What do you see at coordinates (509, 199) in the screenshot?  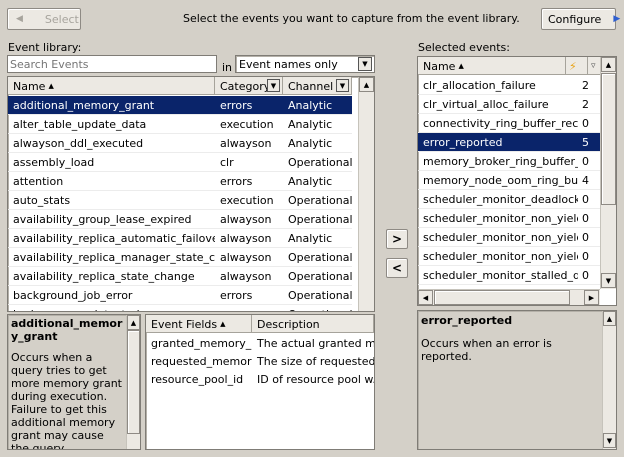 I see `table-row: scheduler_monitor_deadlock_ring... 0` at bounding box center [509, 199].